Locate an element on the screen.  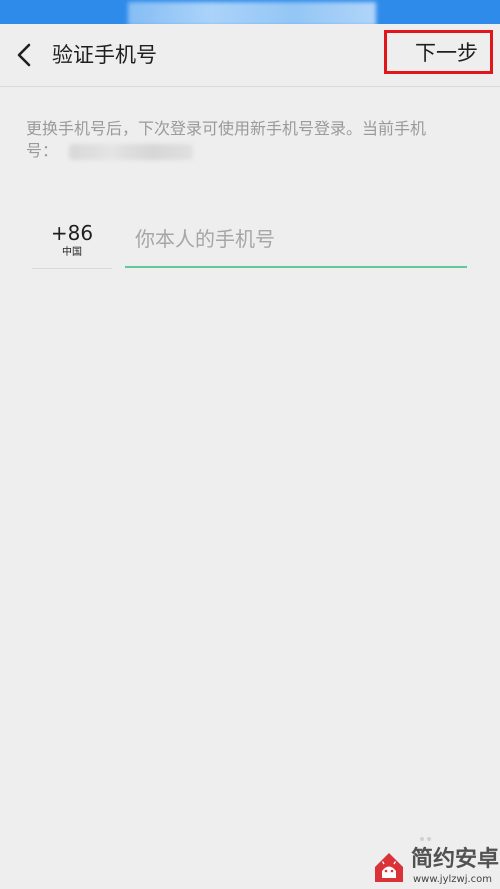
country-code: +86 is located at coordinates (72, 233).